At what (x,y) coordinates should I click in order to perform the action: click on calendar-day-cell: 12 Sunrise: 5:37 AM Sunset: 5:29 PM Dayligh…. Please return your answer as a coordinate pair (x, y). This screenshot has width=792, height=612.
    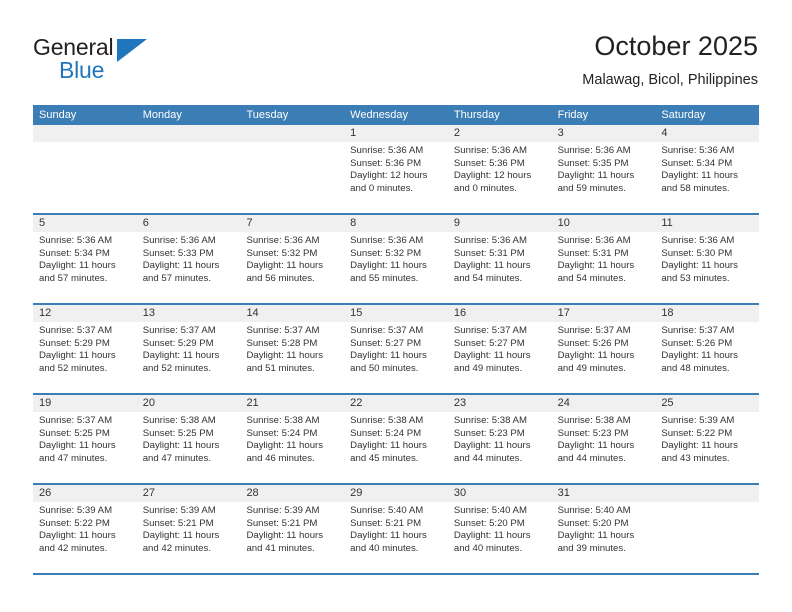
    Looking at the image, I should click on (85, 349).